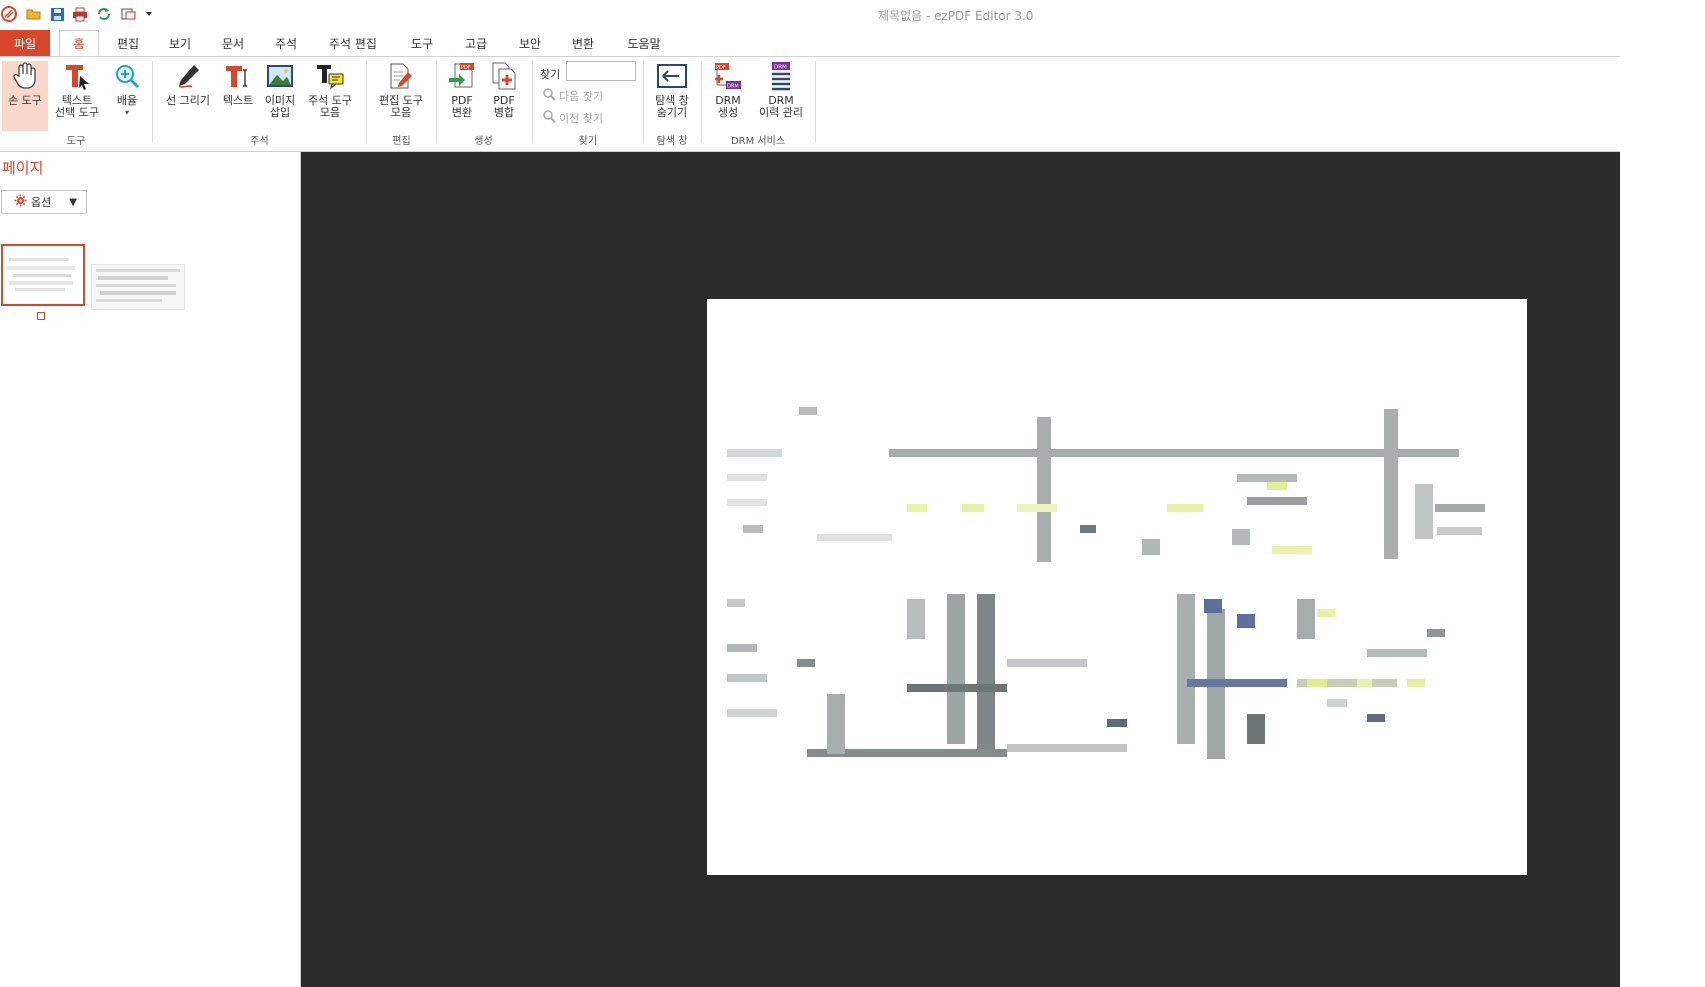  What do you see at coordinates (781, 76) in the screenshot?
I see `drm-history-icon: DRM` at bounding box center [781, 76].